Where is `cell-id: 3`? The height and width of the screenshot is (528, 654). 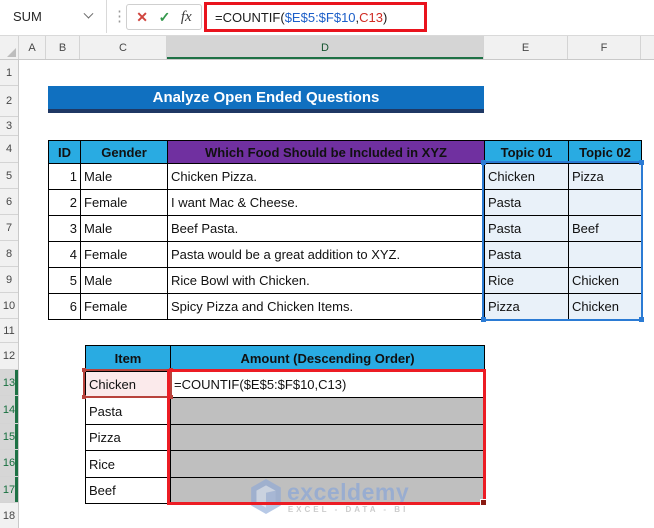 cell-id: 3 is located at coordinates (64, 228).